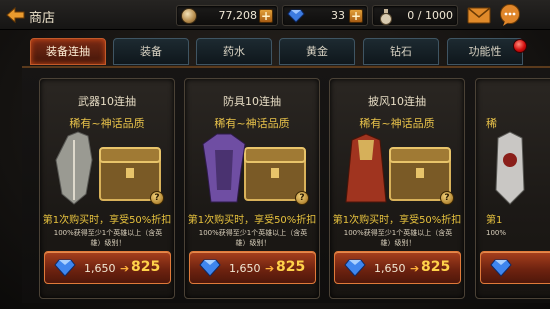  What do you see at coordinates (520, 46) in the screenshot?
I see `notification-dot` at bounding box center [520, 46].